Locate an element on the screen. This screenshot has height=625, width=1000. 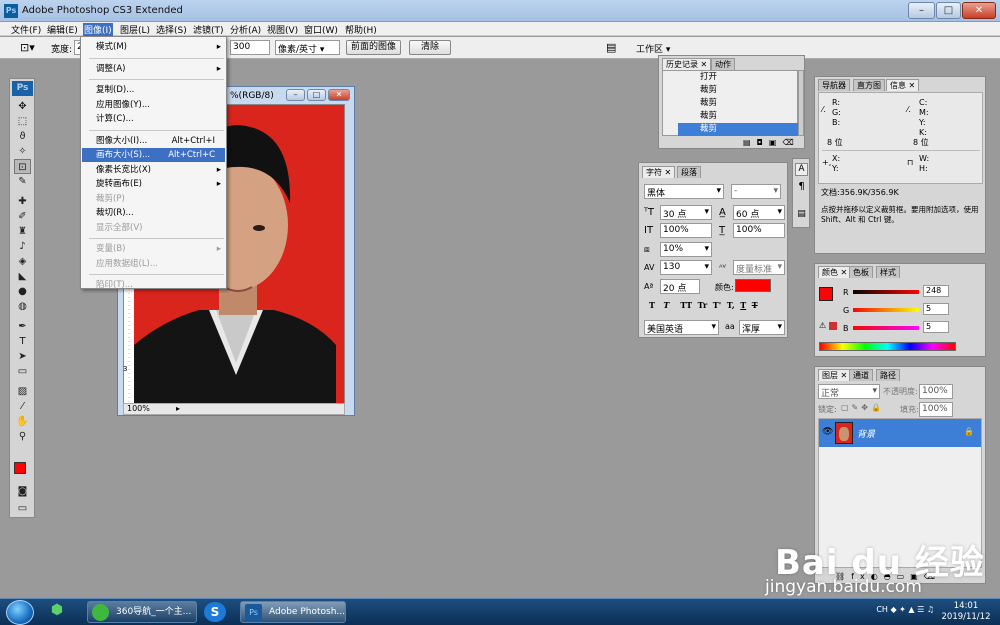
b-slider is located at coordinates (886, 328).